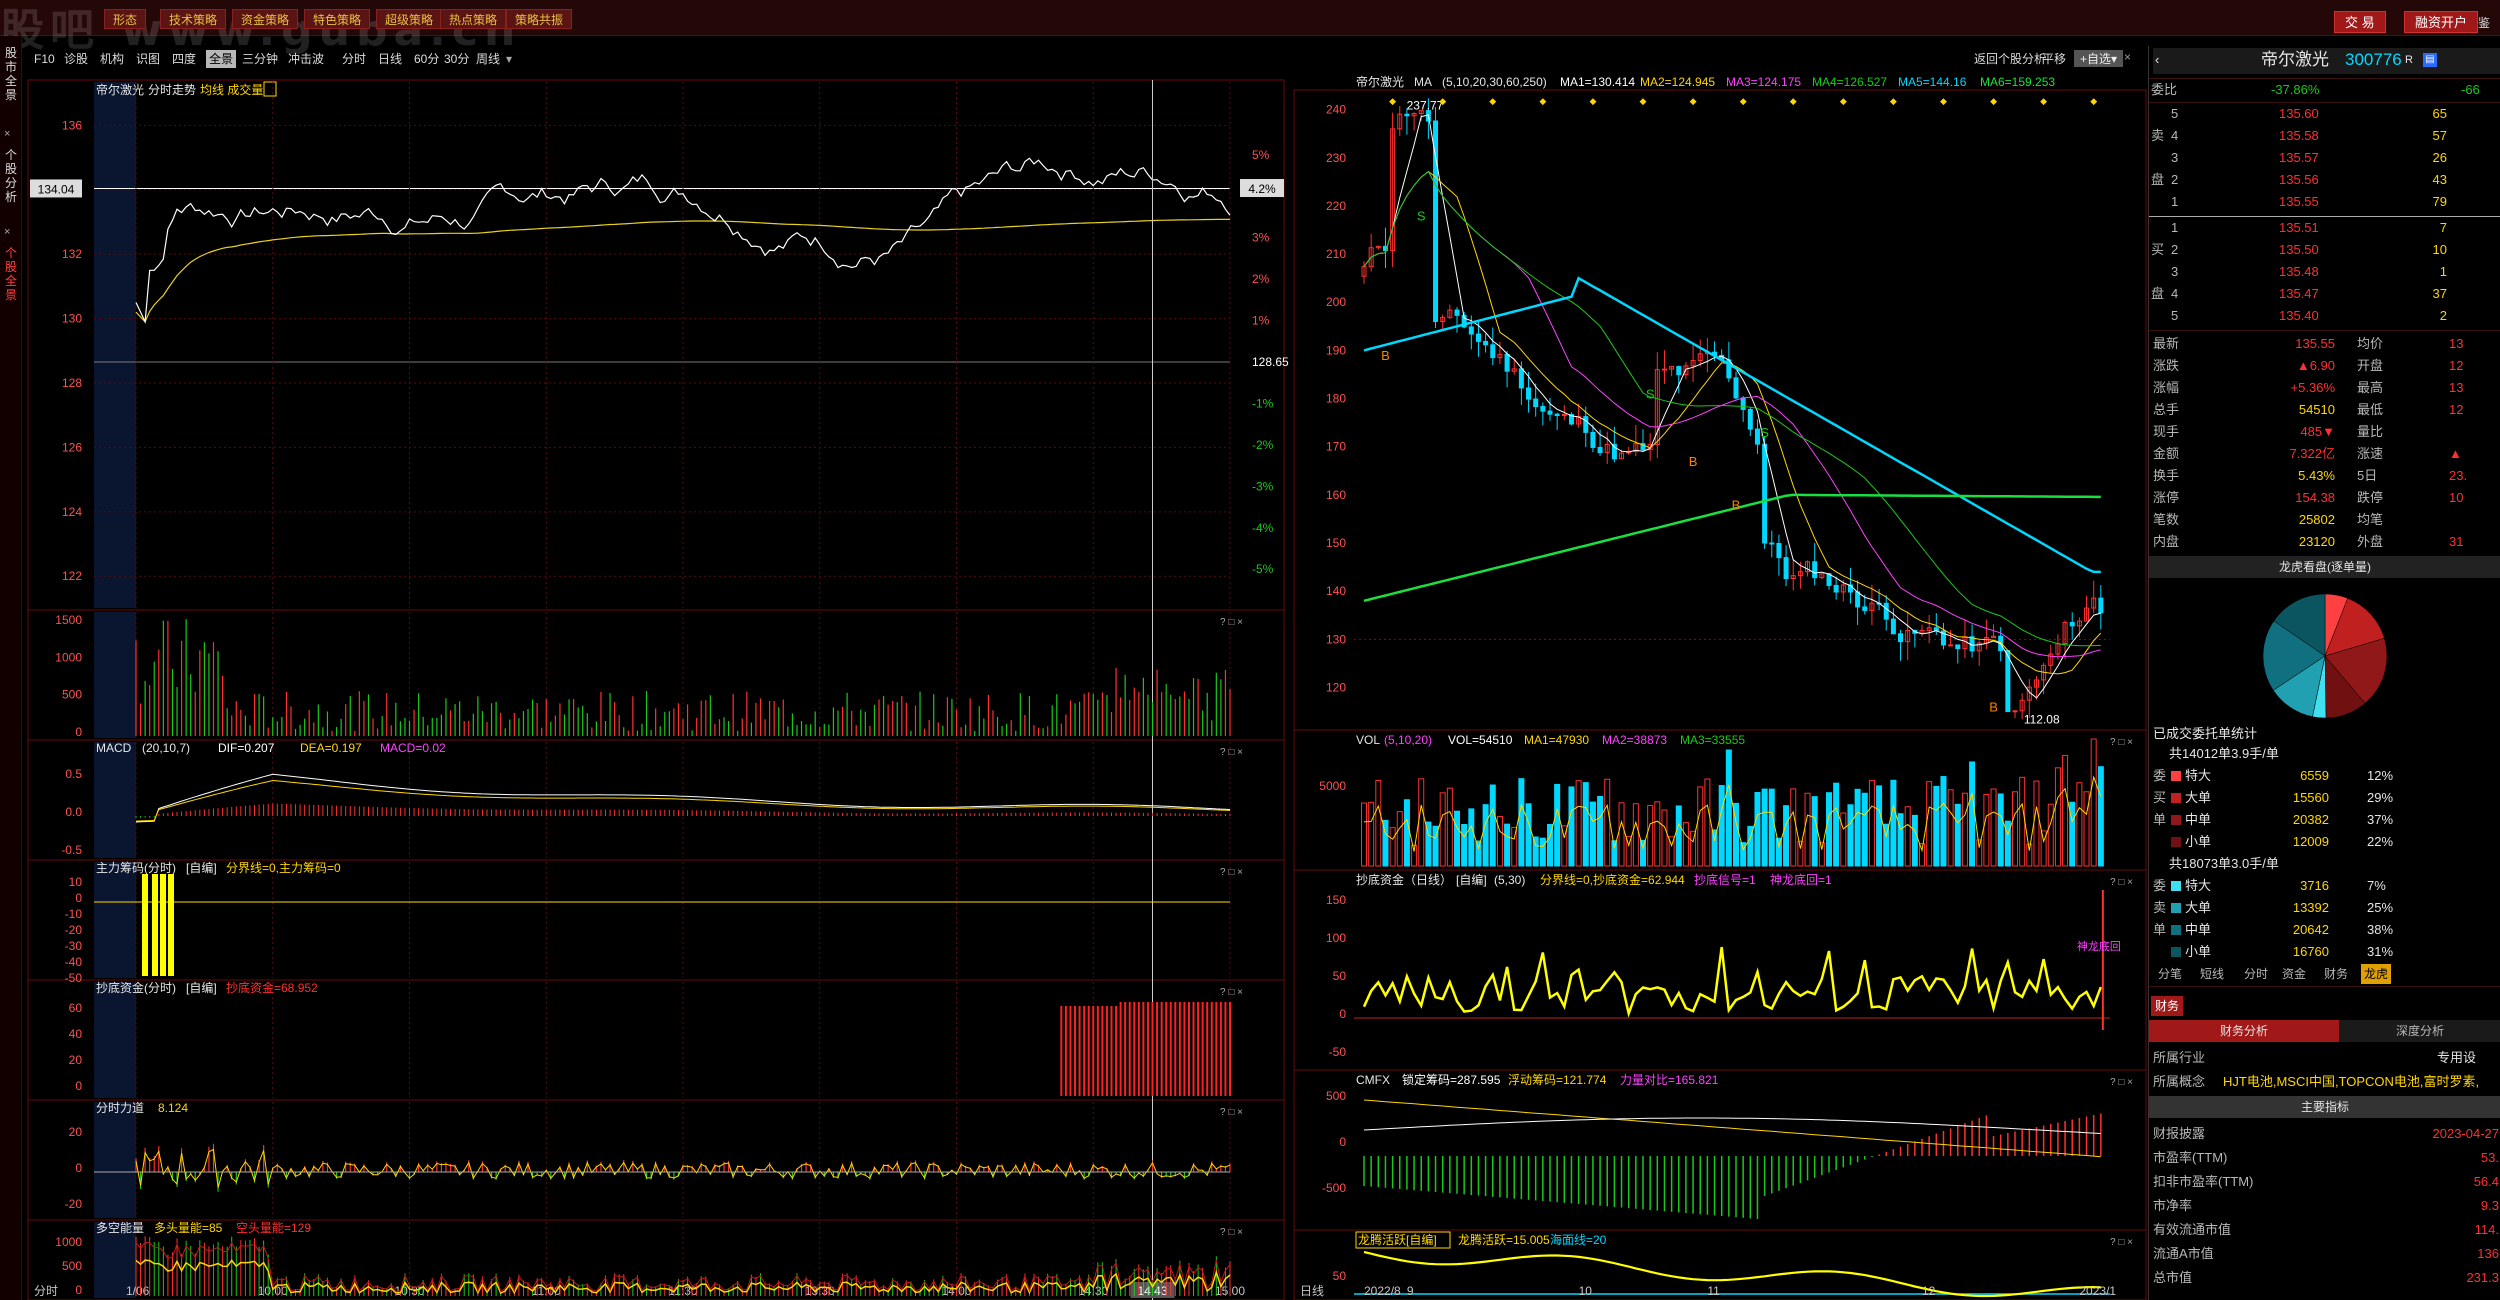 The width and height of the screenshot is (2500, 1300). I want to click on back-chevron-icon: ‹, so click(2157, 60).